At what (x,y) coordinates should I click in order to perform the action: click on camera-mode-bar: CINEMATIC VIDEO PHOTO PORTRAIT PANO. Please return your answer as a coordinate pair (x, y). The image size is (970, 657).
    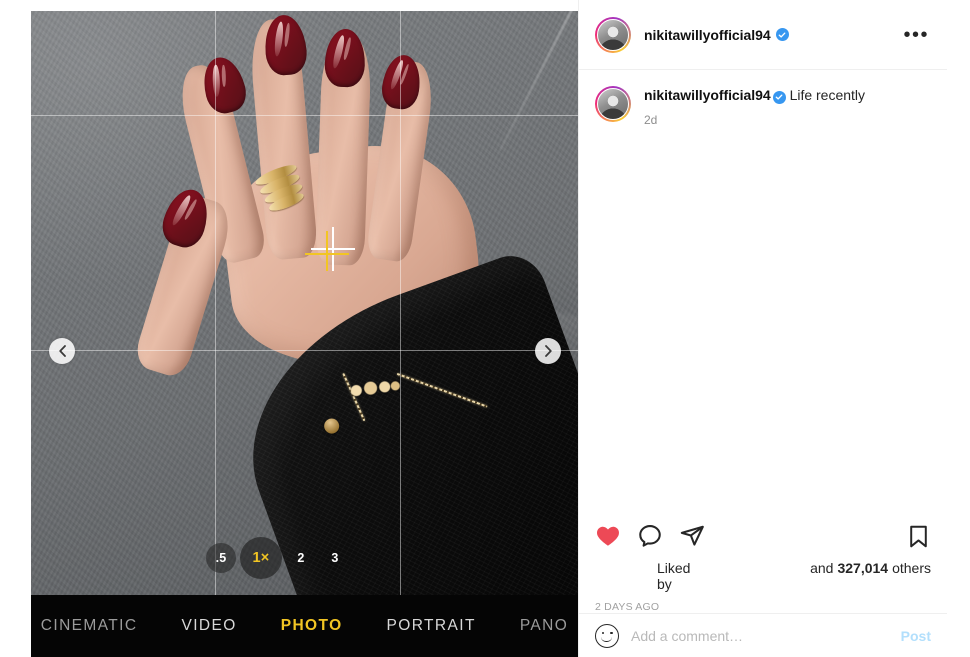
    Looking at the image, I should click on (304, 626).